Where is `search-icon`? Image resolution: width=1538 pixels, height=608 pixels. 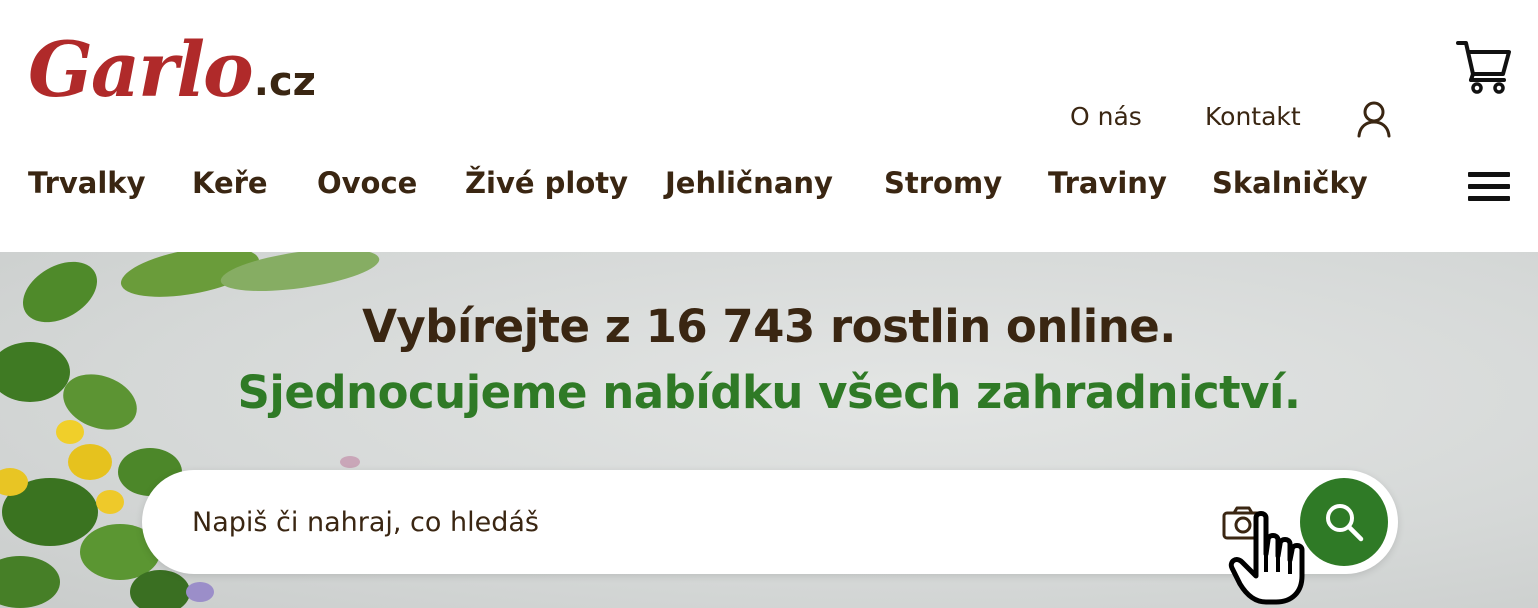
search-icon is located at coordinates (1345, 523).